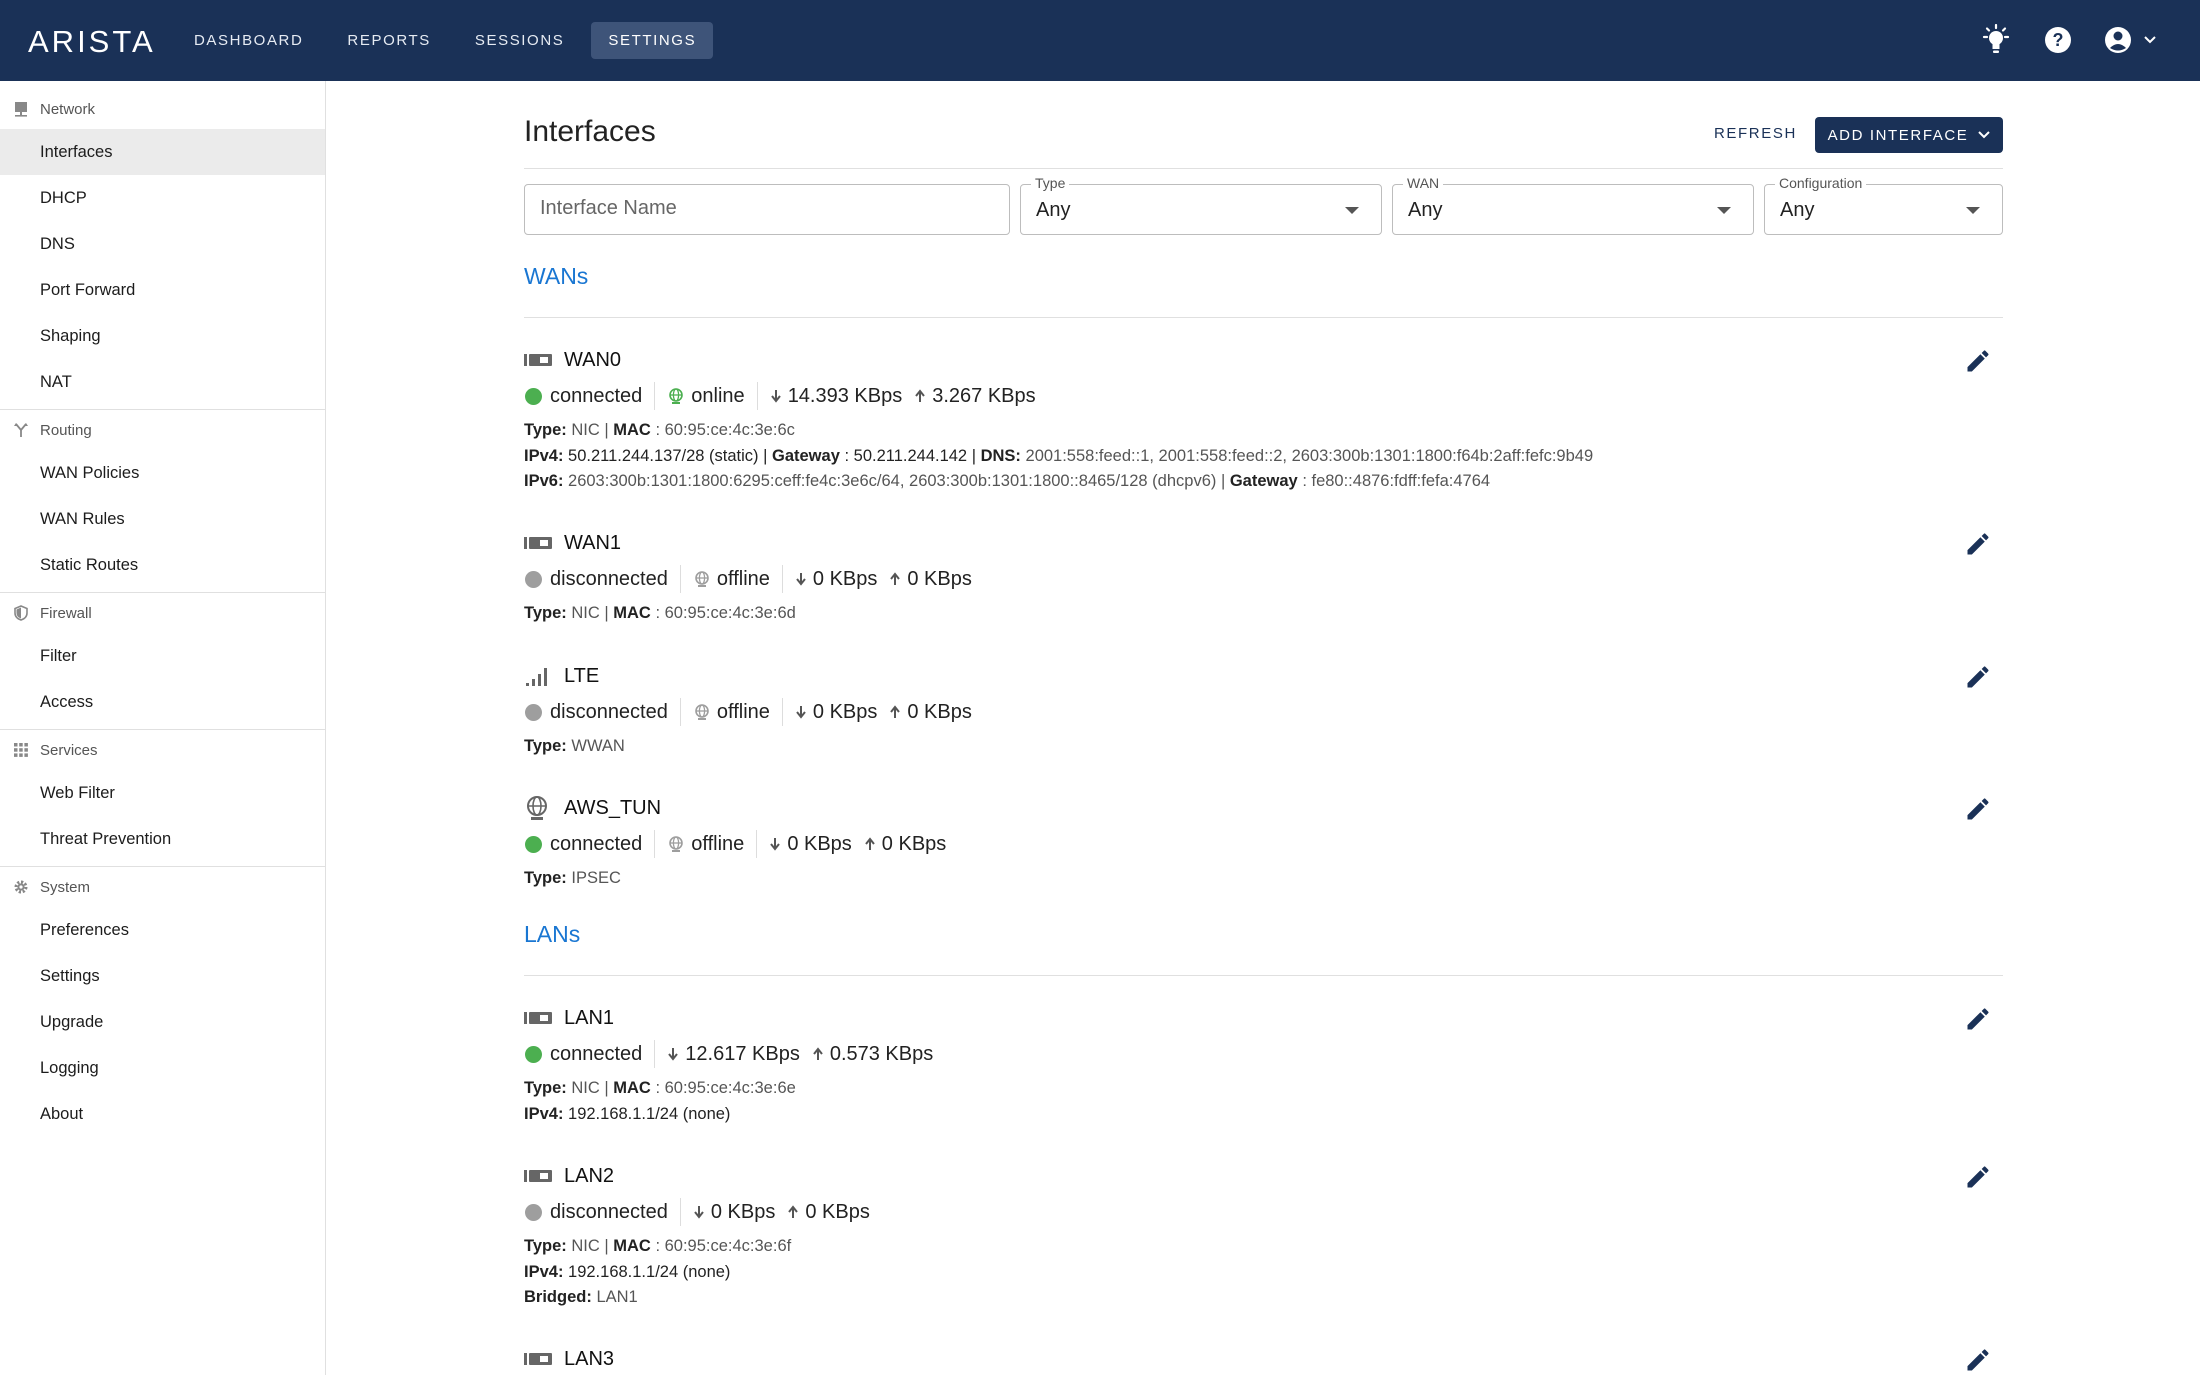 This screenshot has width=2200, height=1375. I want to click on interface-name: LAN1, so click(589, 1018).